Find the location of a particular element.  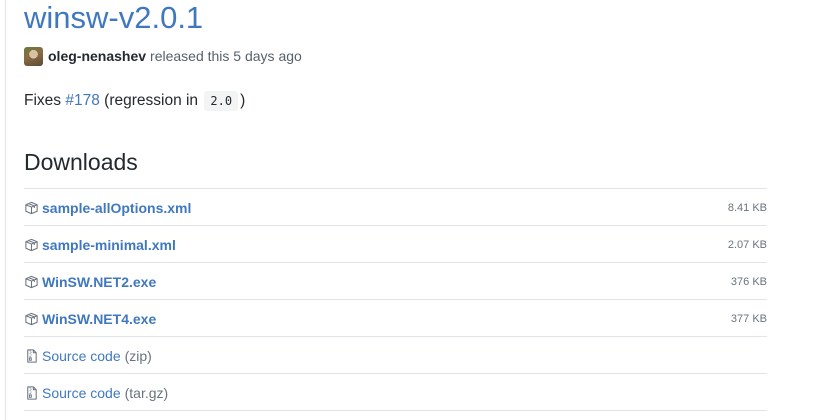

asset-row: WinSW.NET4.exe 377 KB is located at coordinates (395, 317).